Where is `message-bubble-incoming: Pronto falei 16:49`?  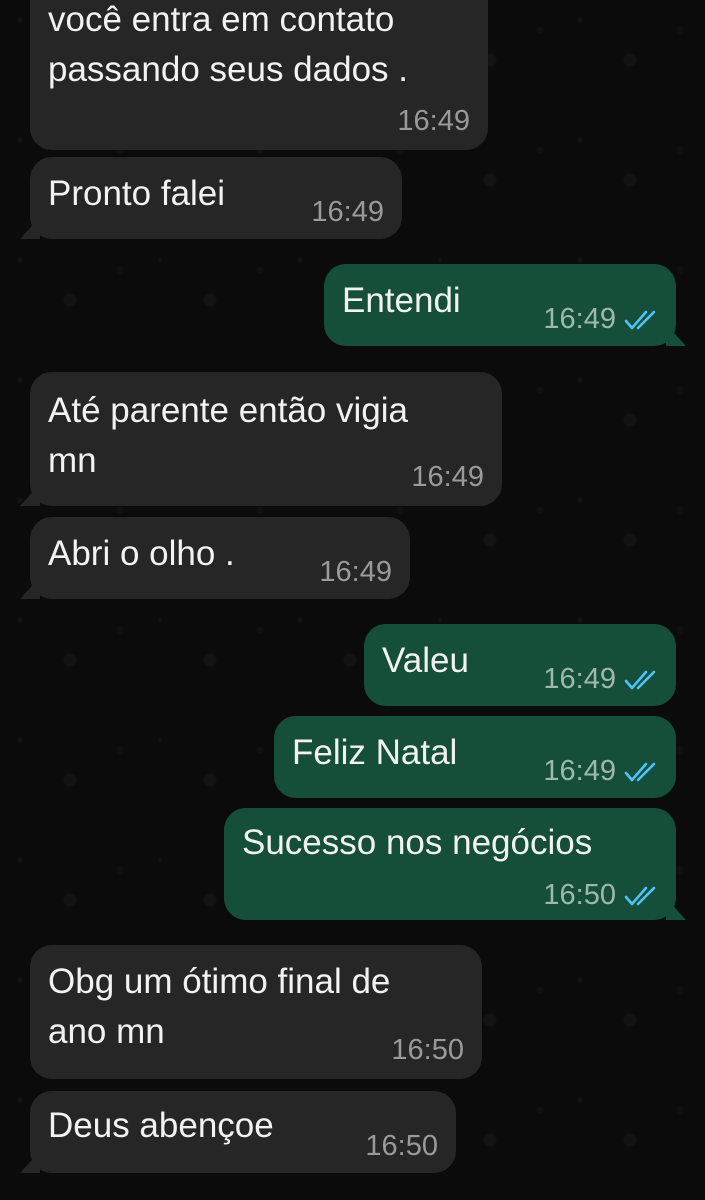
message-bubble-incoming: Pronto falei 16:49 is located at coordinates (211, 198).